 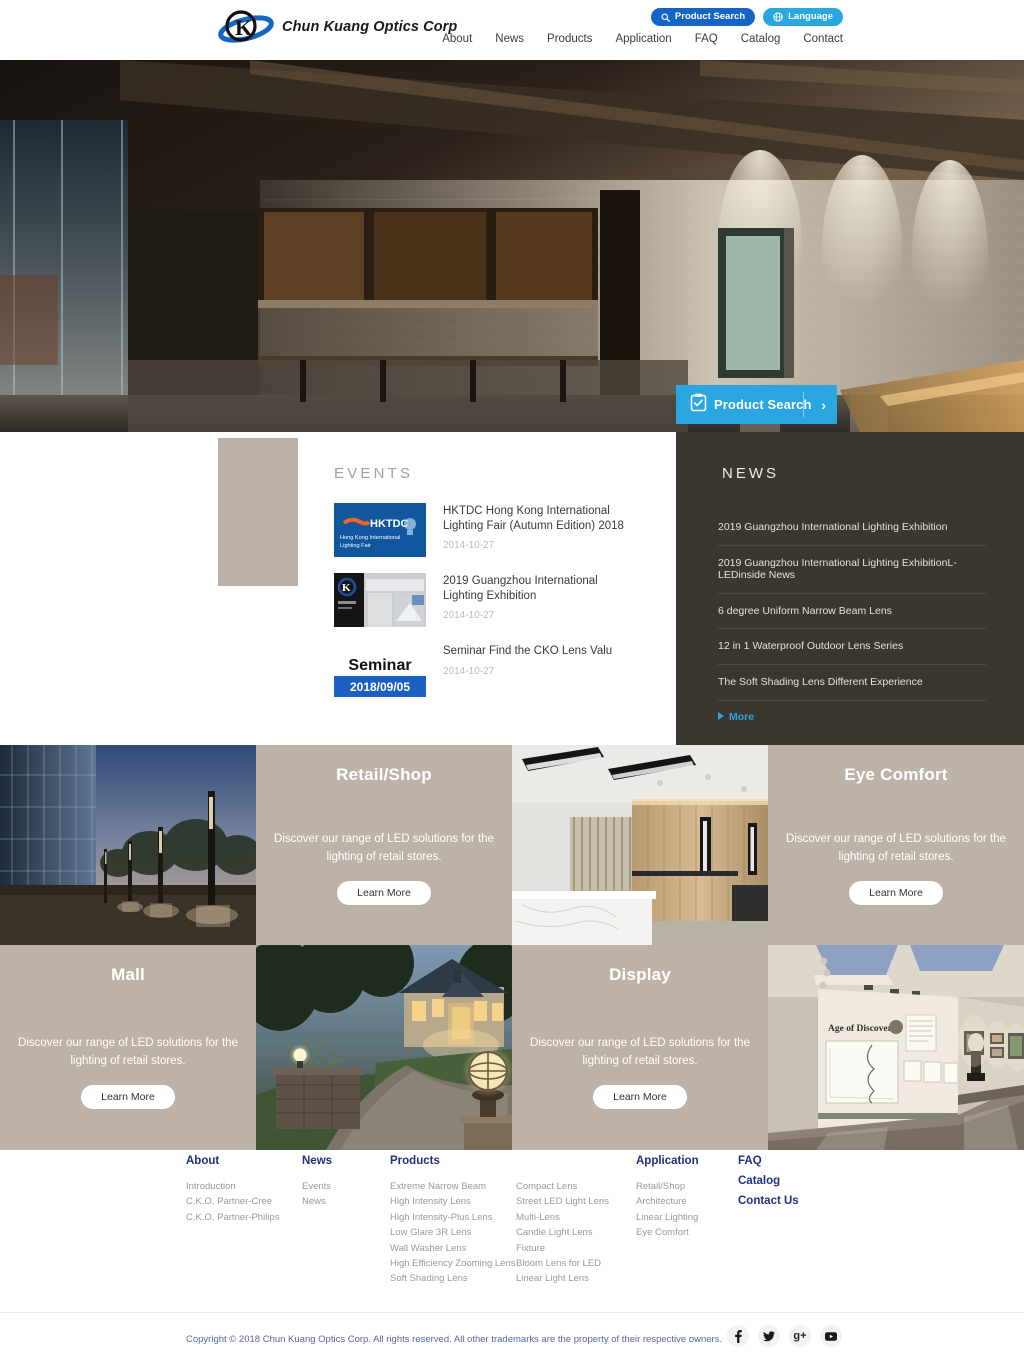 I want to click on footer-heading-about: About, so click(x=244, y=1161).